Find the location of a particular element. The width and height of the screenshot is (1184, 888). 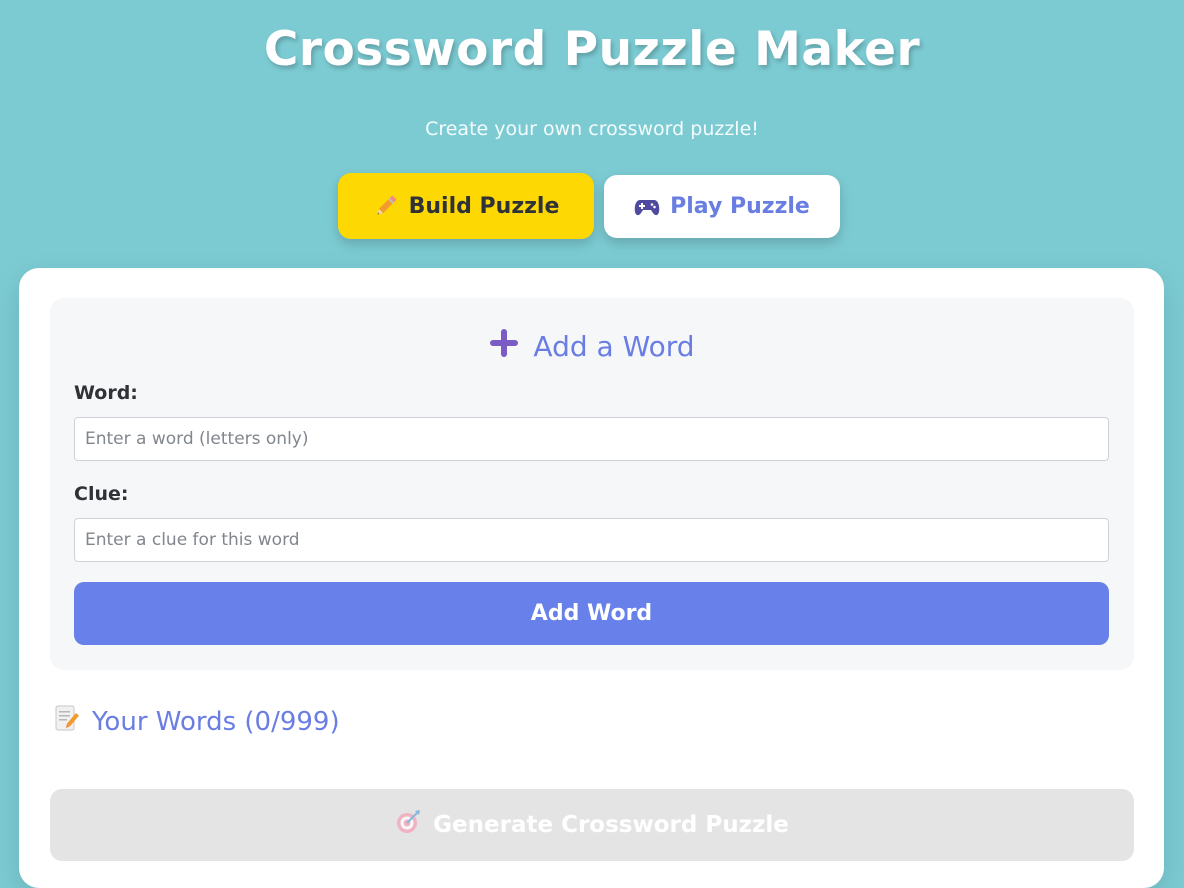

mode-tabs: Build Puzzle Play Puzzle is located at coordinates (589, 206).